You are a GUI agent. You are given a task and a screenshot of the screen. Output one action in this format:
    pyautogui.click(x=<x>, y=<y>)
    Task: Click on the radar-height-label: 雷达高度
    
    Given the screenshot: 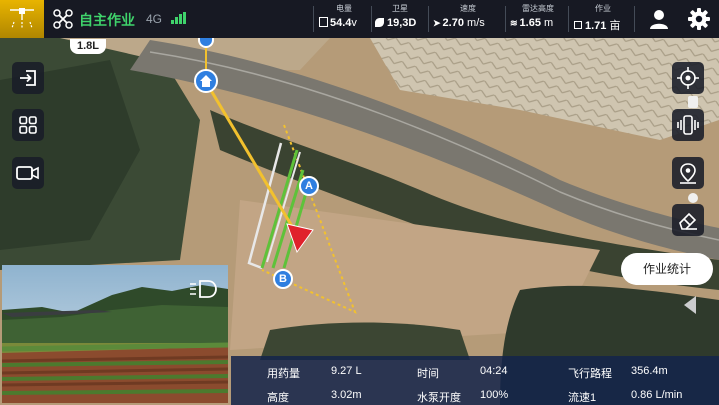 What is the action you would take?
    pyautogui.click(x=538, y=8)
    